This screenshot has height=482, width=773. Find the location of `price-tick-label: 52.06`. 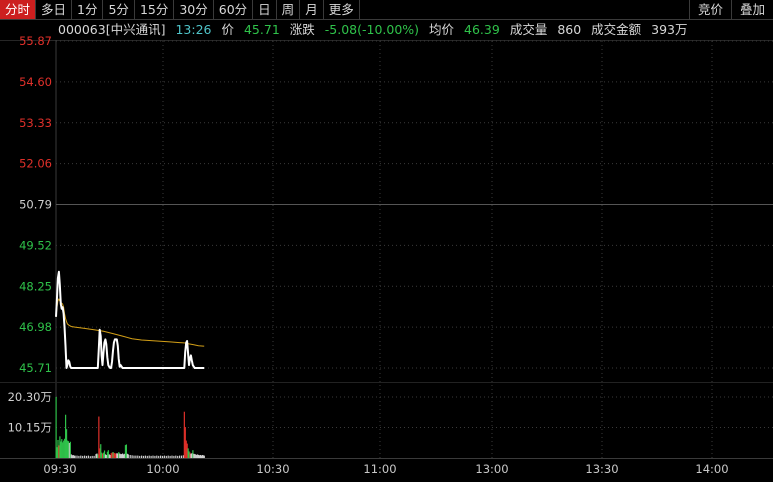

price-tick-label: 52.06 is located at coordinates (35, 164).